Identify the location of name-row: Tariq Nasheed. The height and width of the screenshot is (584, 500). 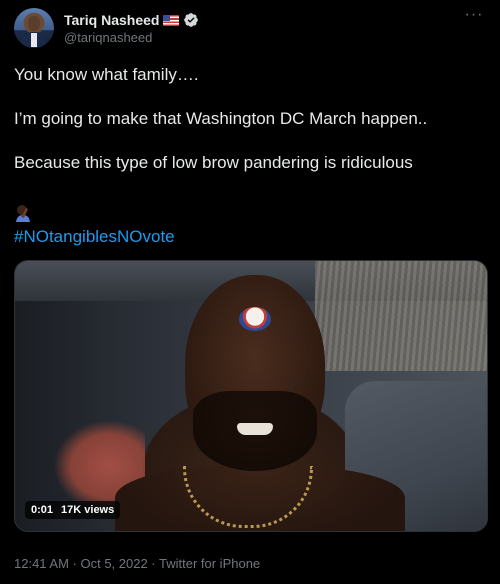
(131, 20).